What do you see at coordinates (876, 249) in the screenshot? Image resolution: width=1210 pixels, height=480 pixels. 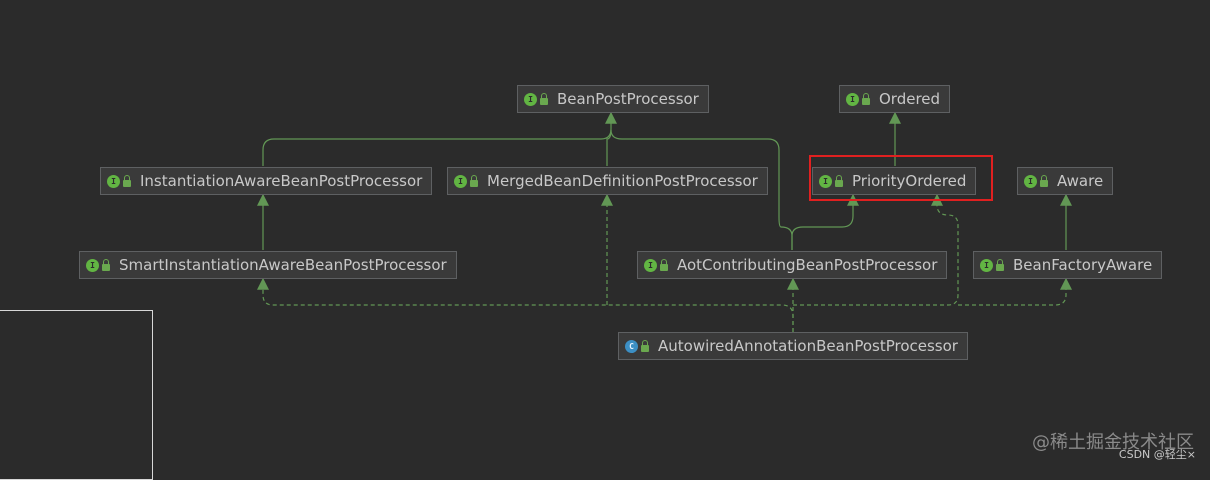 I see `edge-aabpp-to-priority` at bounding box center [876, 249].